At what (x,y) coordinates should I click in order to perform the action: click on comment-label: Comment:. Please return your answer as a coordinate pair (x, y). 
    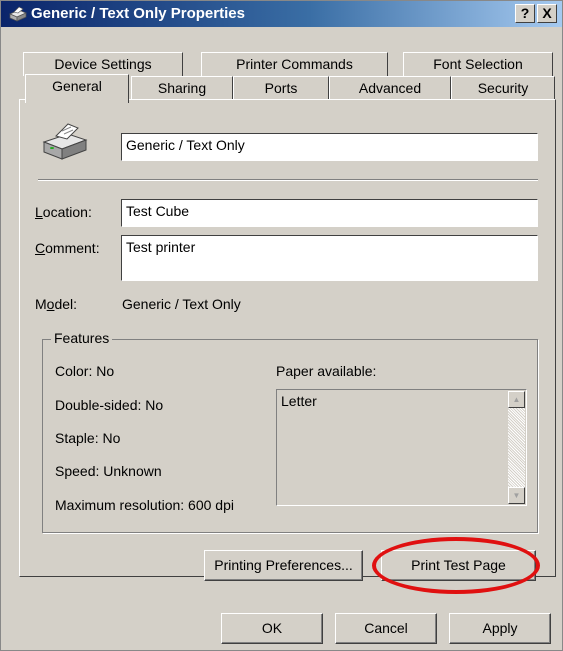
    Looking at the image, I should click on (67, 248).